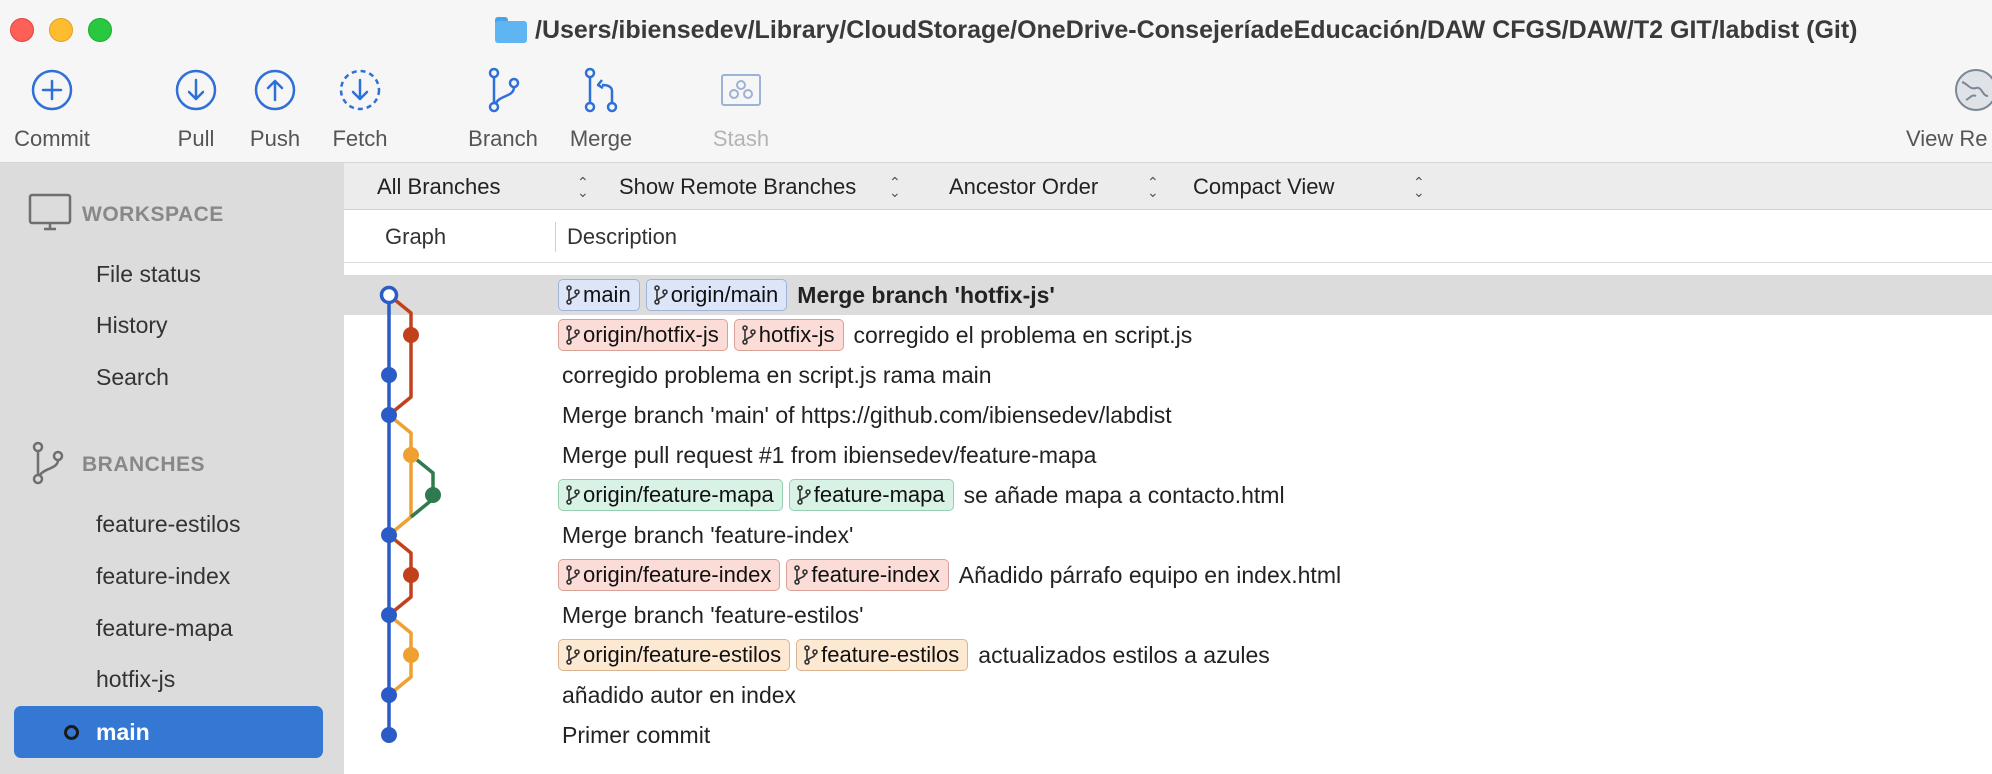 This screenshot has width=1992, height=774. I want to click on sidebar-item-label: hotfix-js, so click(136, 678).